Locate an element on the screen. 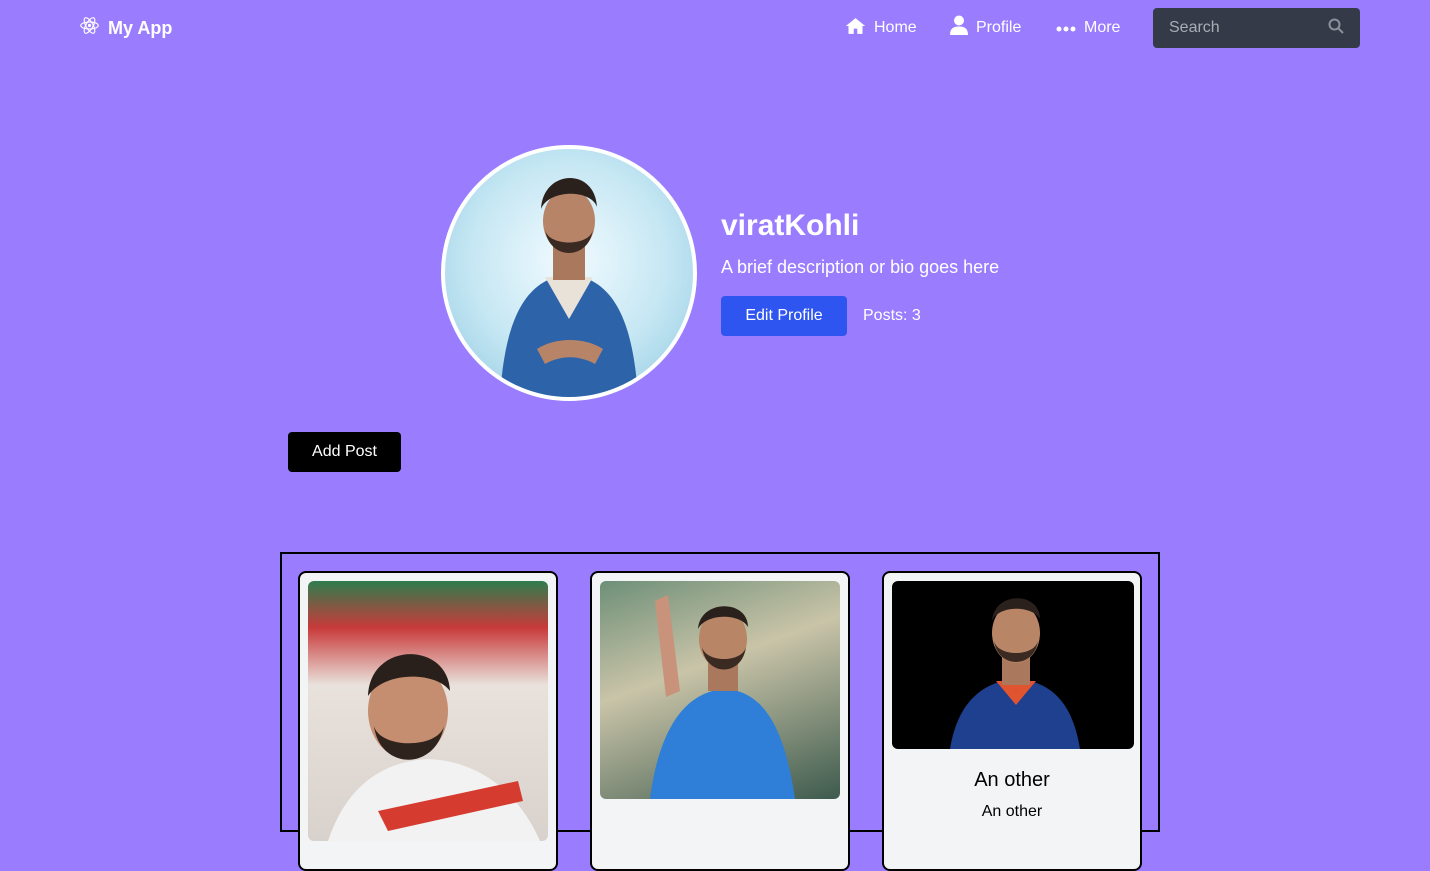 This screenshot has height=871, width=1430. avatar is located at coordinates (569, 273).